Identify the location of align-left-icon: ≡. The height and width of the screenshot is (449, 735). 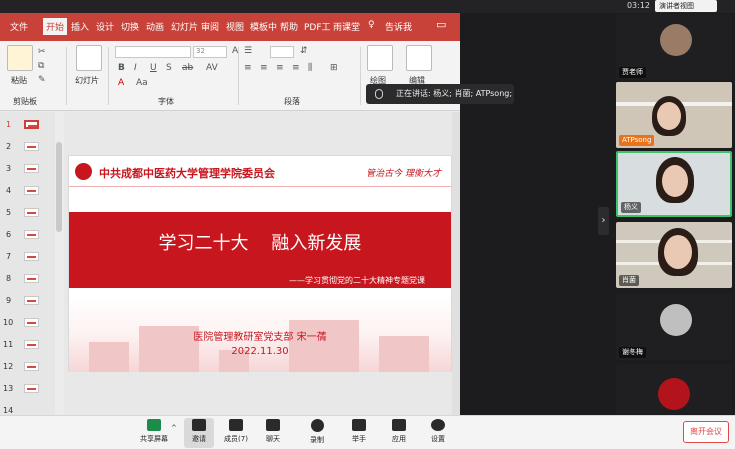
(248, 68).